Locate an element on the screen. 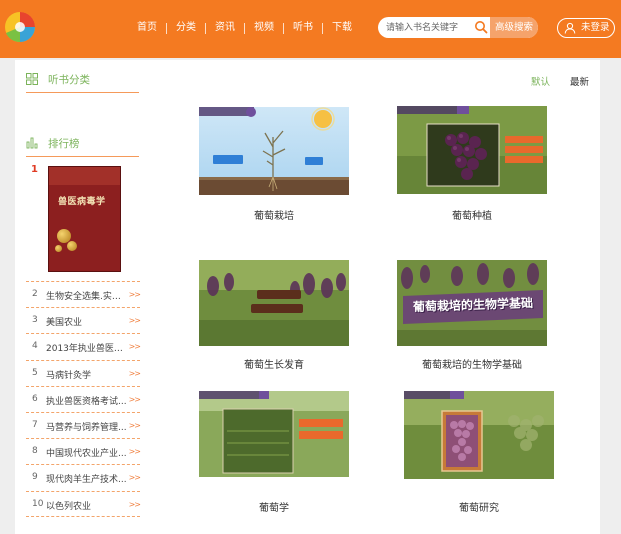  rank-number: 6 is located at coordinates (35, 398).